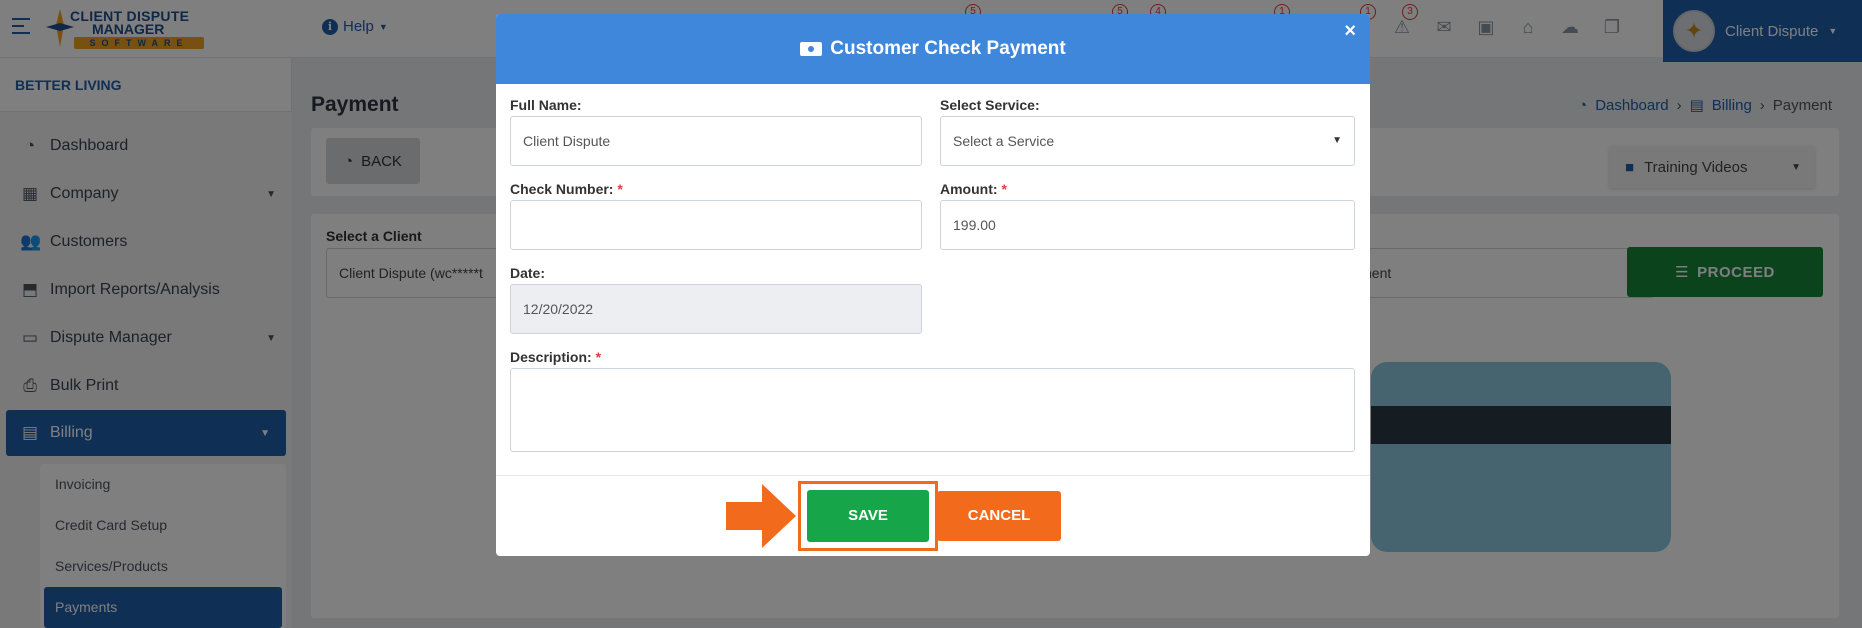  I want to click on save-button: SAVE, so click(868, 516).